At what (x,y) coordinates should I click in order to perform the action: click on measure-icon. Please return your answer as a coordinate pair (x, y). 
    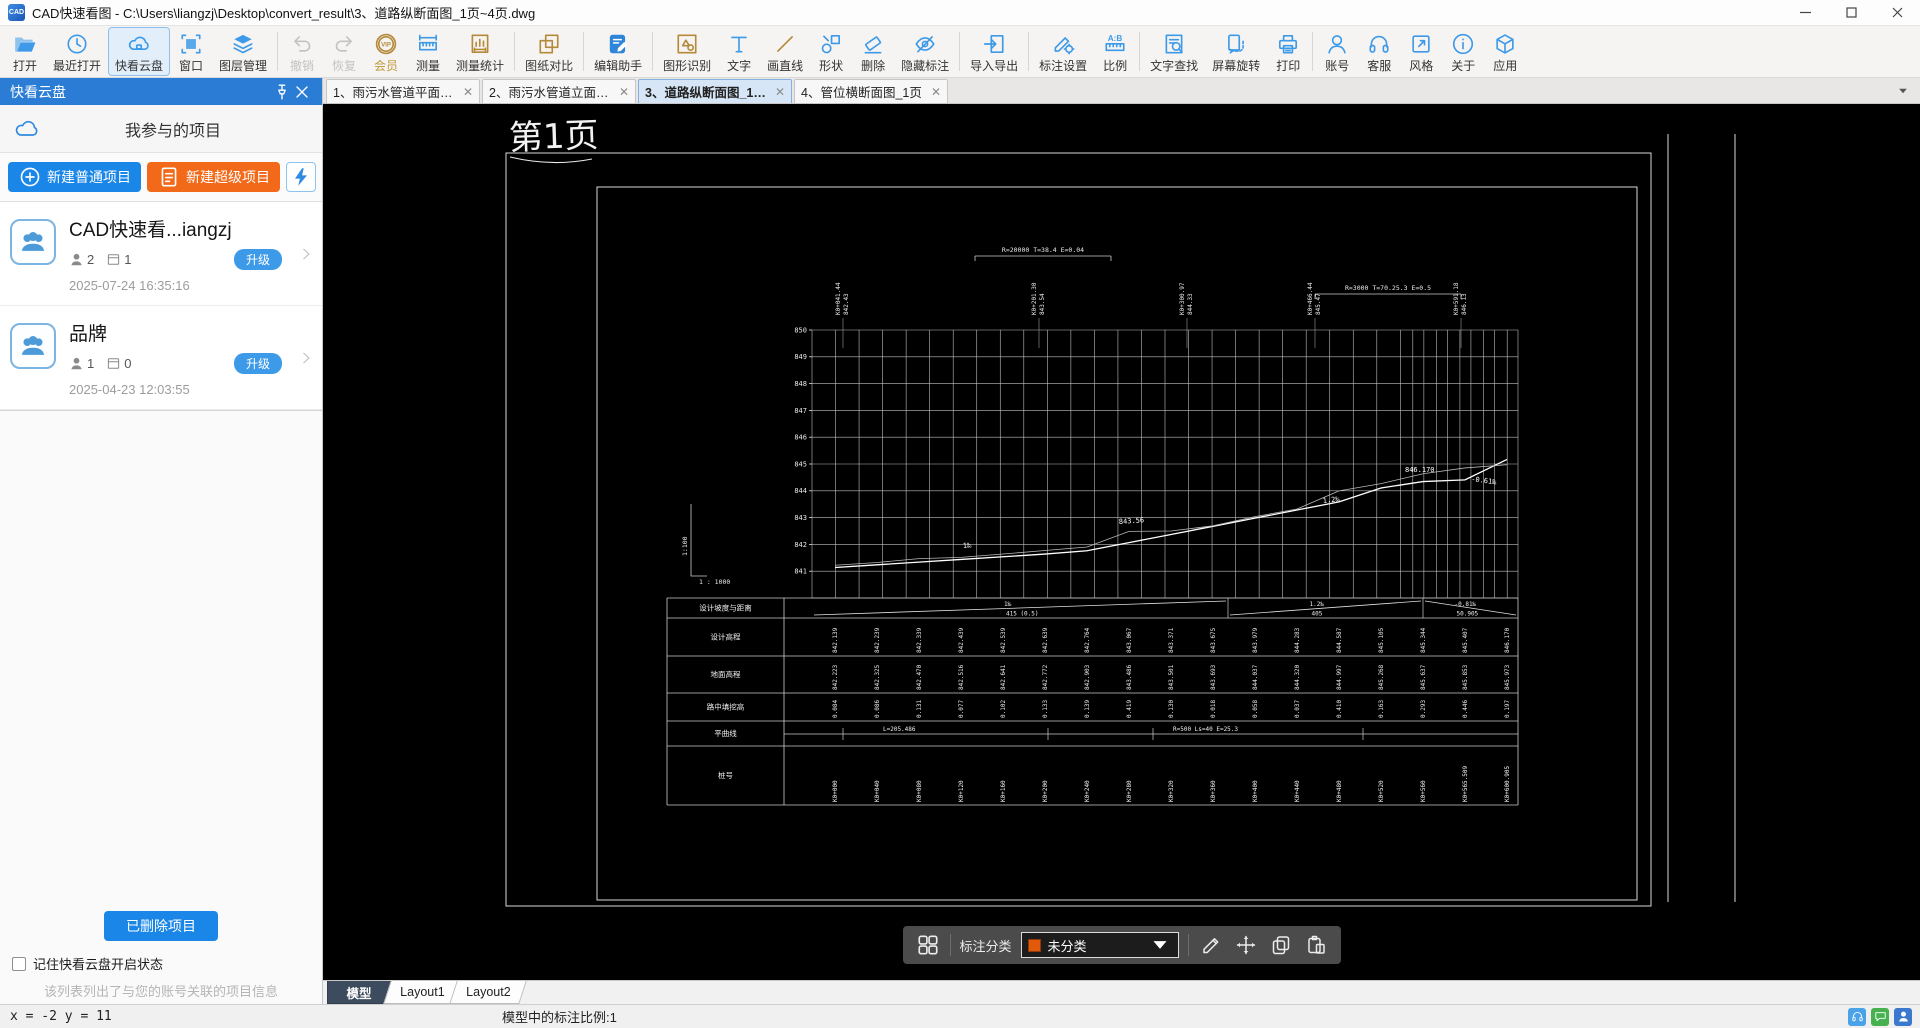
    Looking at the image, I should click on (428, 44).